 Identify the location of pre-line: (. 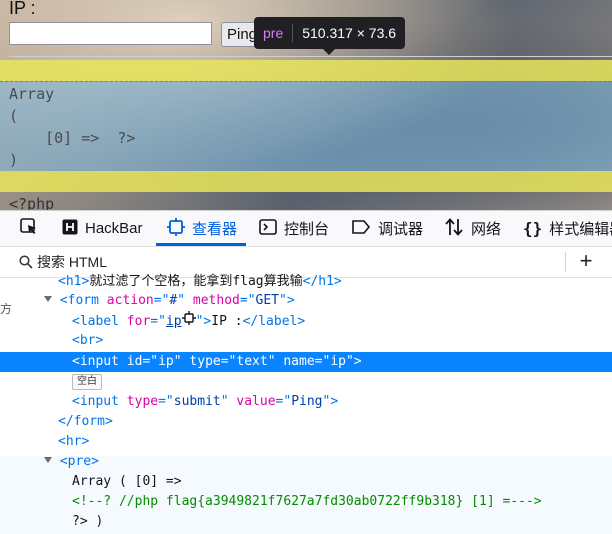
(14, 116).